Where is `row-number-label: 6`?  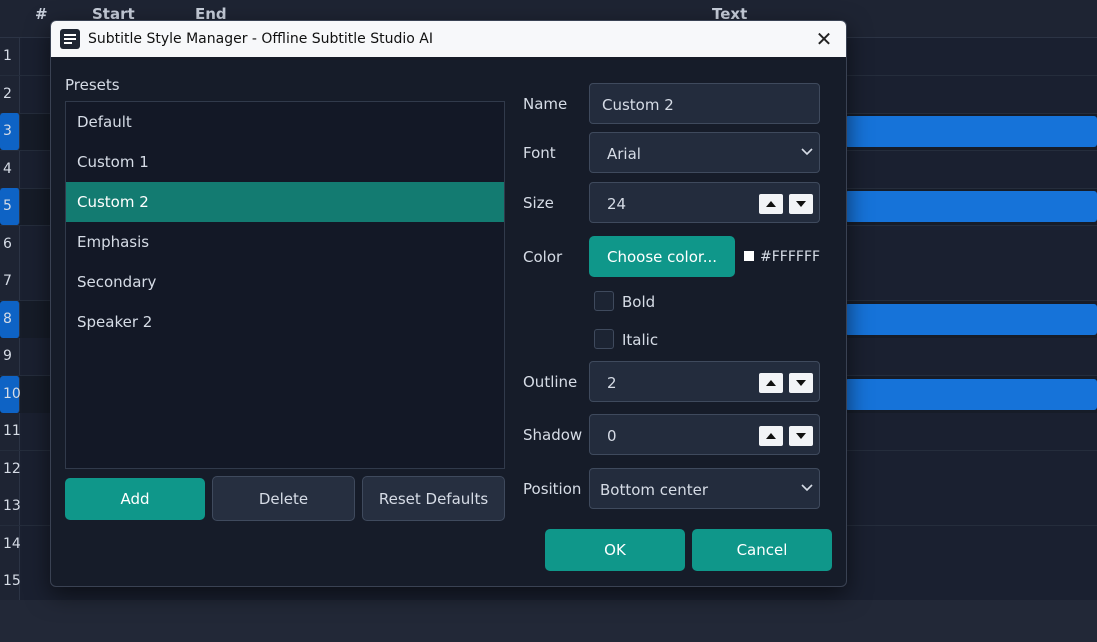 row-number-label: 6 is located at coordinates (7, 243).